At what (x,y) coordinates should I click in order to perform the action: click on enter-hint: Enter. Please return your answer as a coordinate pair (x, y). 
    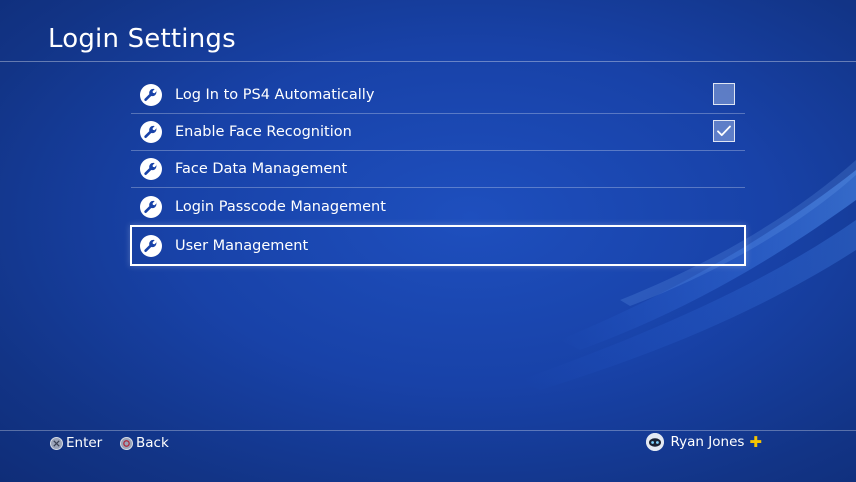
    Looking at the image, I should click on (76, 443).